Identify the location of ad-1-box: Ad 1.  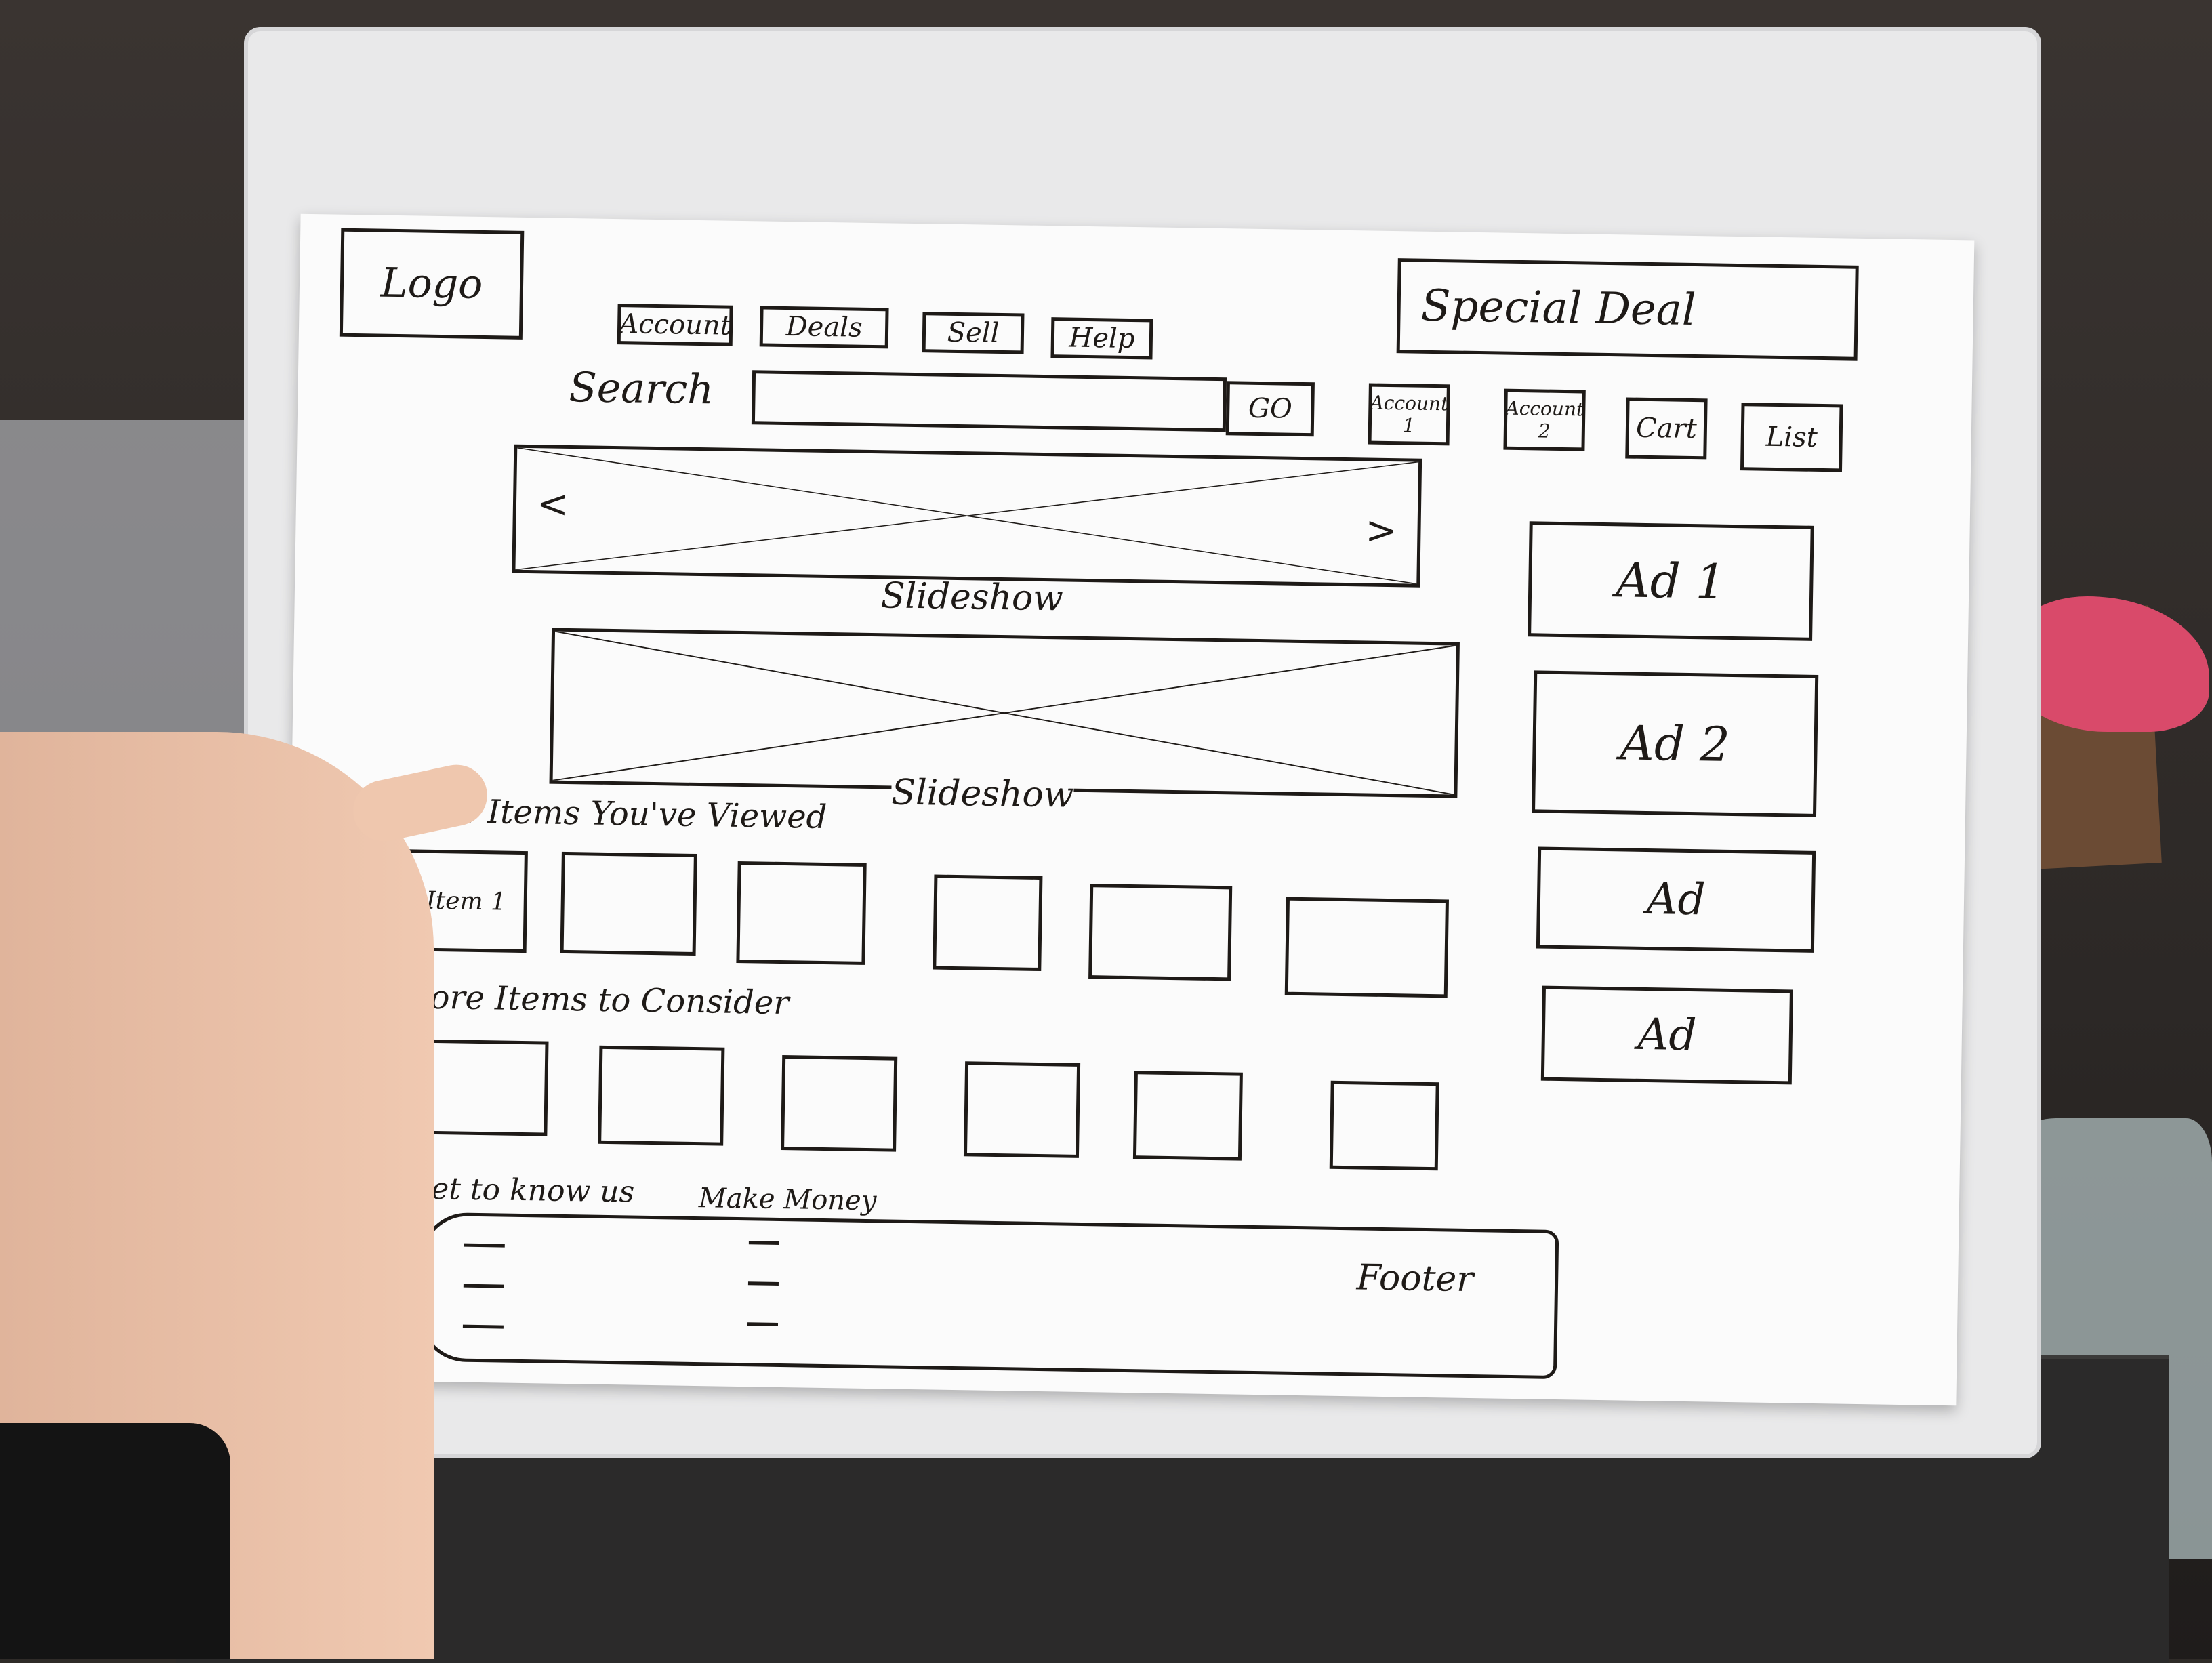
(1671, 581).